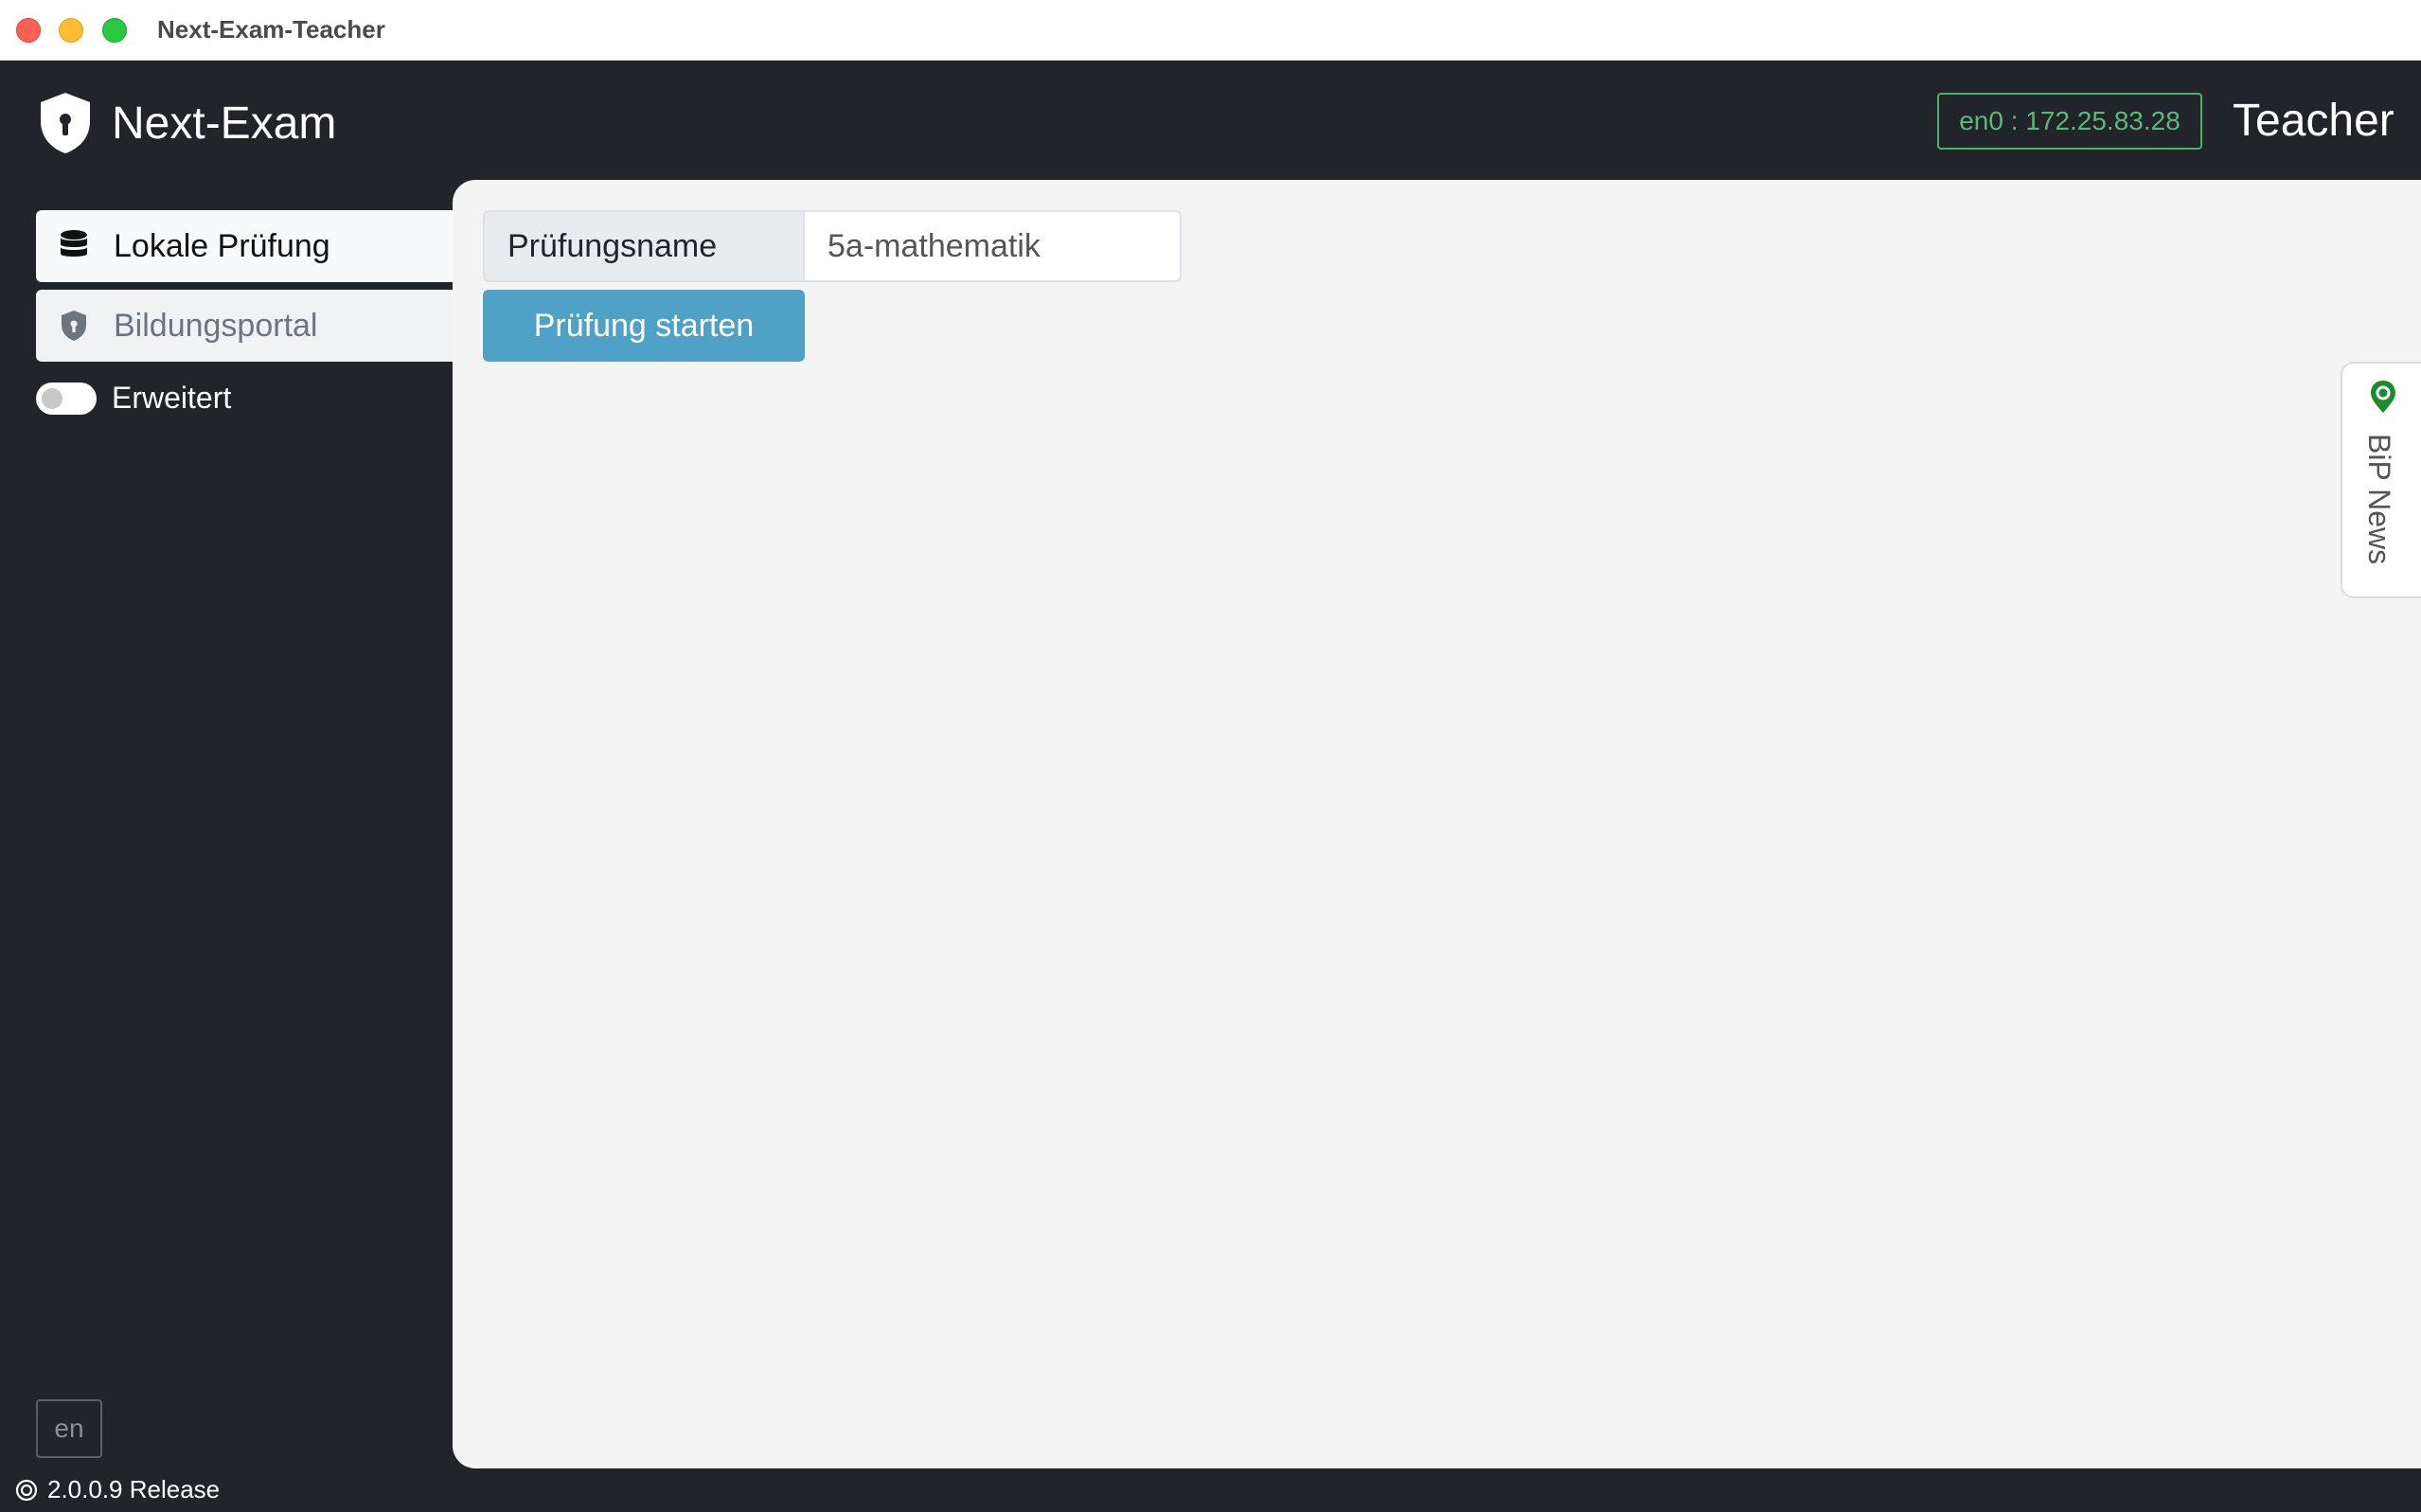 This screenshot has height=1512, width=2421. What do you see at coordinates (74, 243) in the screenshot?
I see `database-icon` at bounding box center [74, 243].